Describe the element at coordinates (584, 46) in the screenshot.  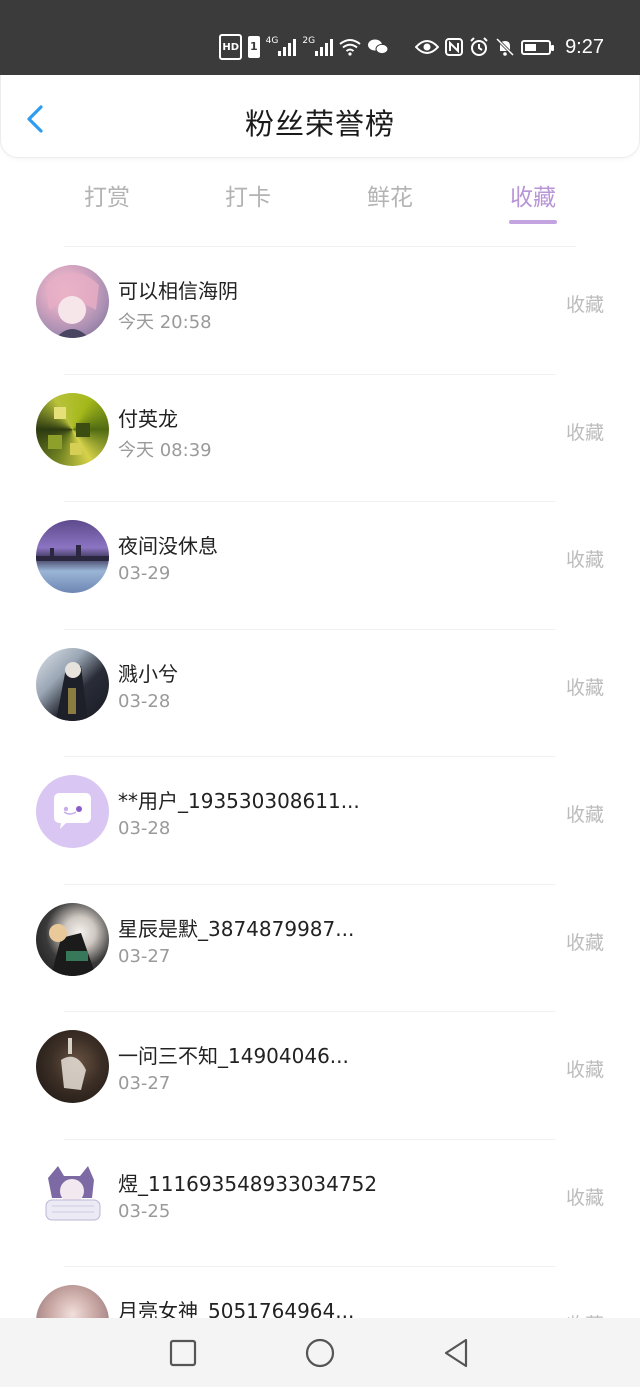
I see `status-time: 9:27` at that location.